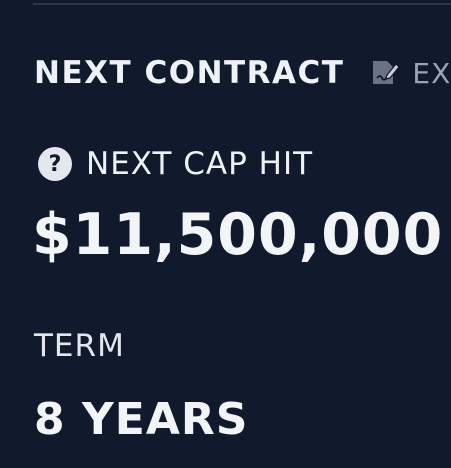 The height and width of the screenshot is (468, 451). I want to click on question-circle-icon: ?, so click(55, 164).